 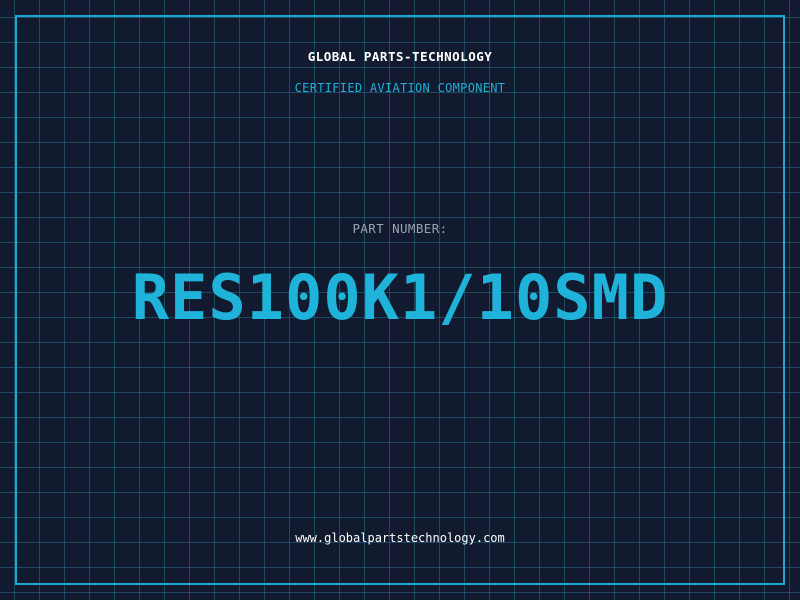 What do you see at coordinates (400, 228) in the screenshot?
I see `part-number-label: PART NUMBER:` at bounding box center [400, 228].